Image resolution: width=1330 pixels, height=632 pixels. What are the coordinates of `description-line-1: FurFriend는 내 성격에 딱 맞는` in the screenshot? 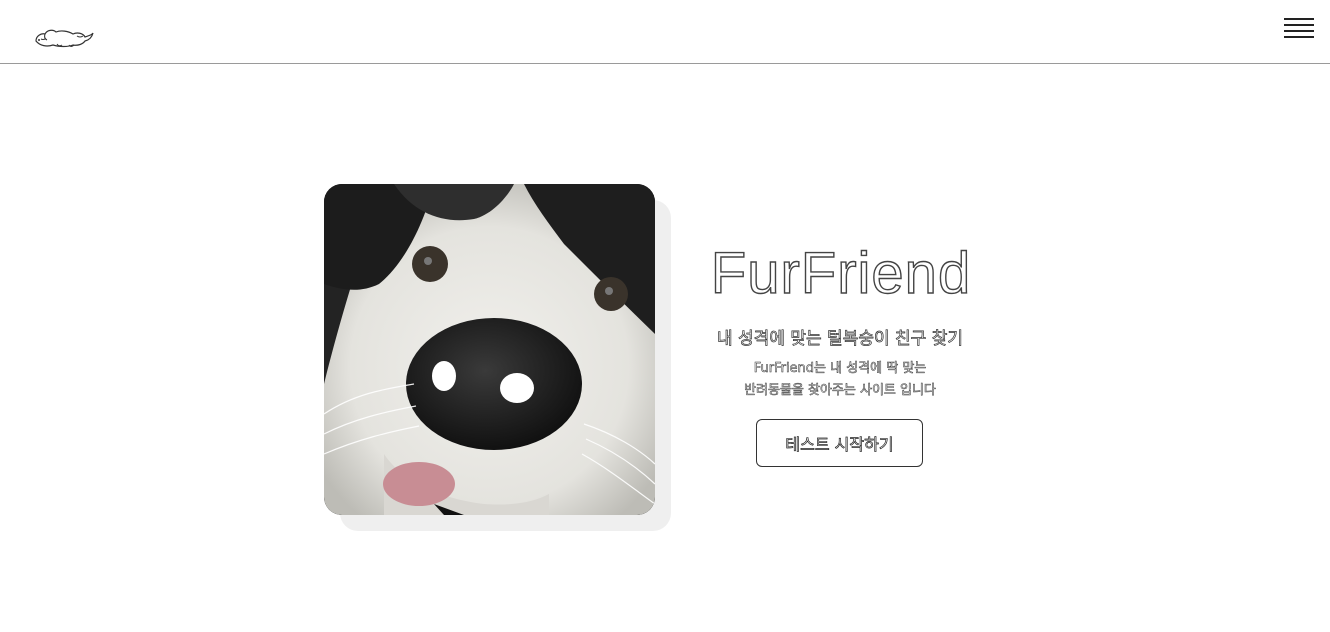 It's located at (840, 369).